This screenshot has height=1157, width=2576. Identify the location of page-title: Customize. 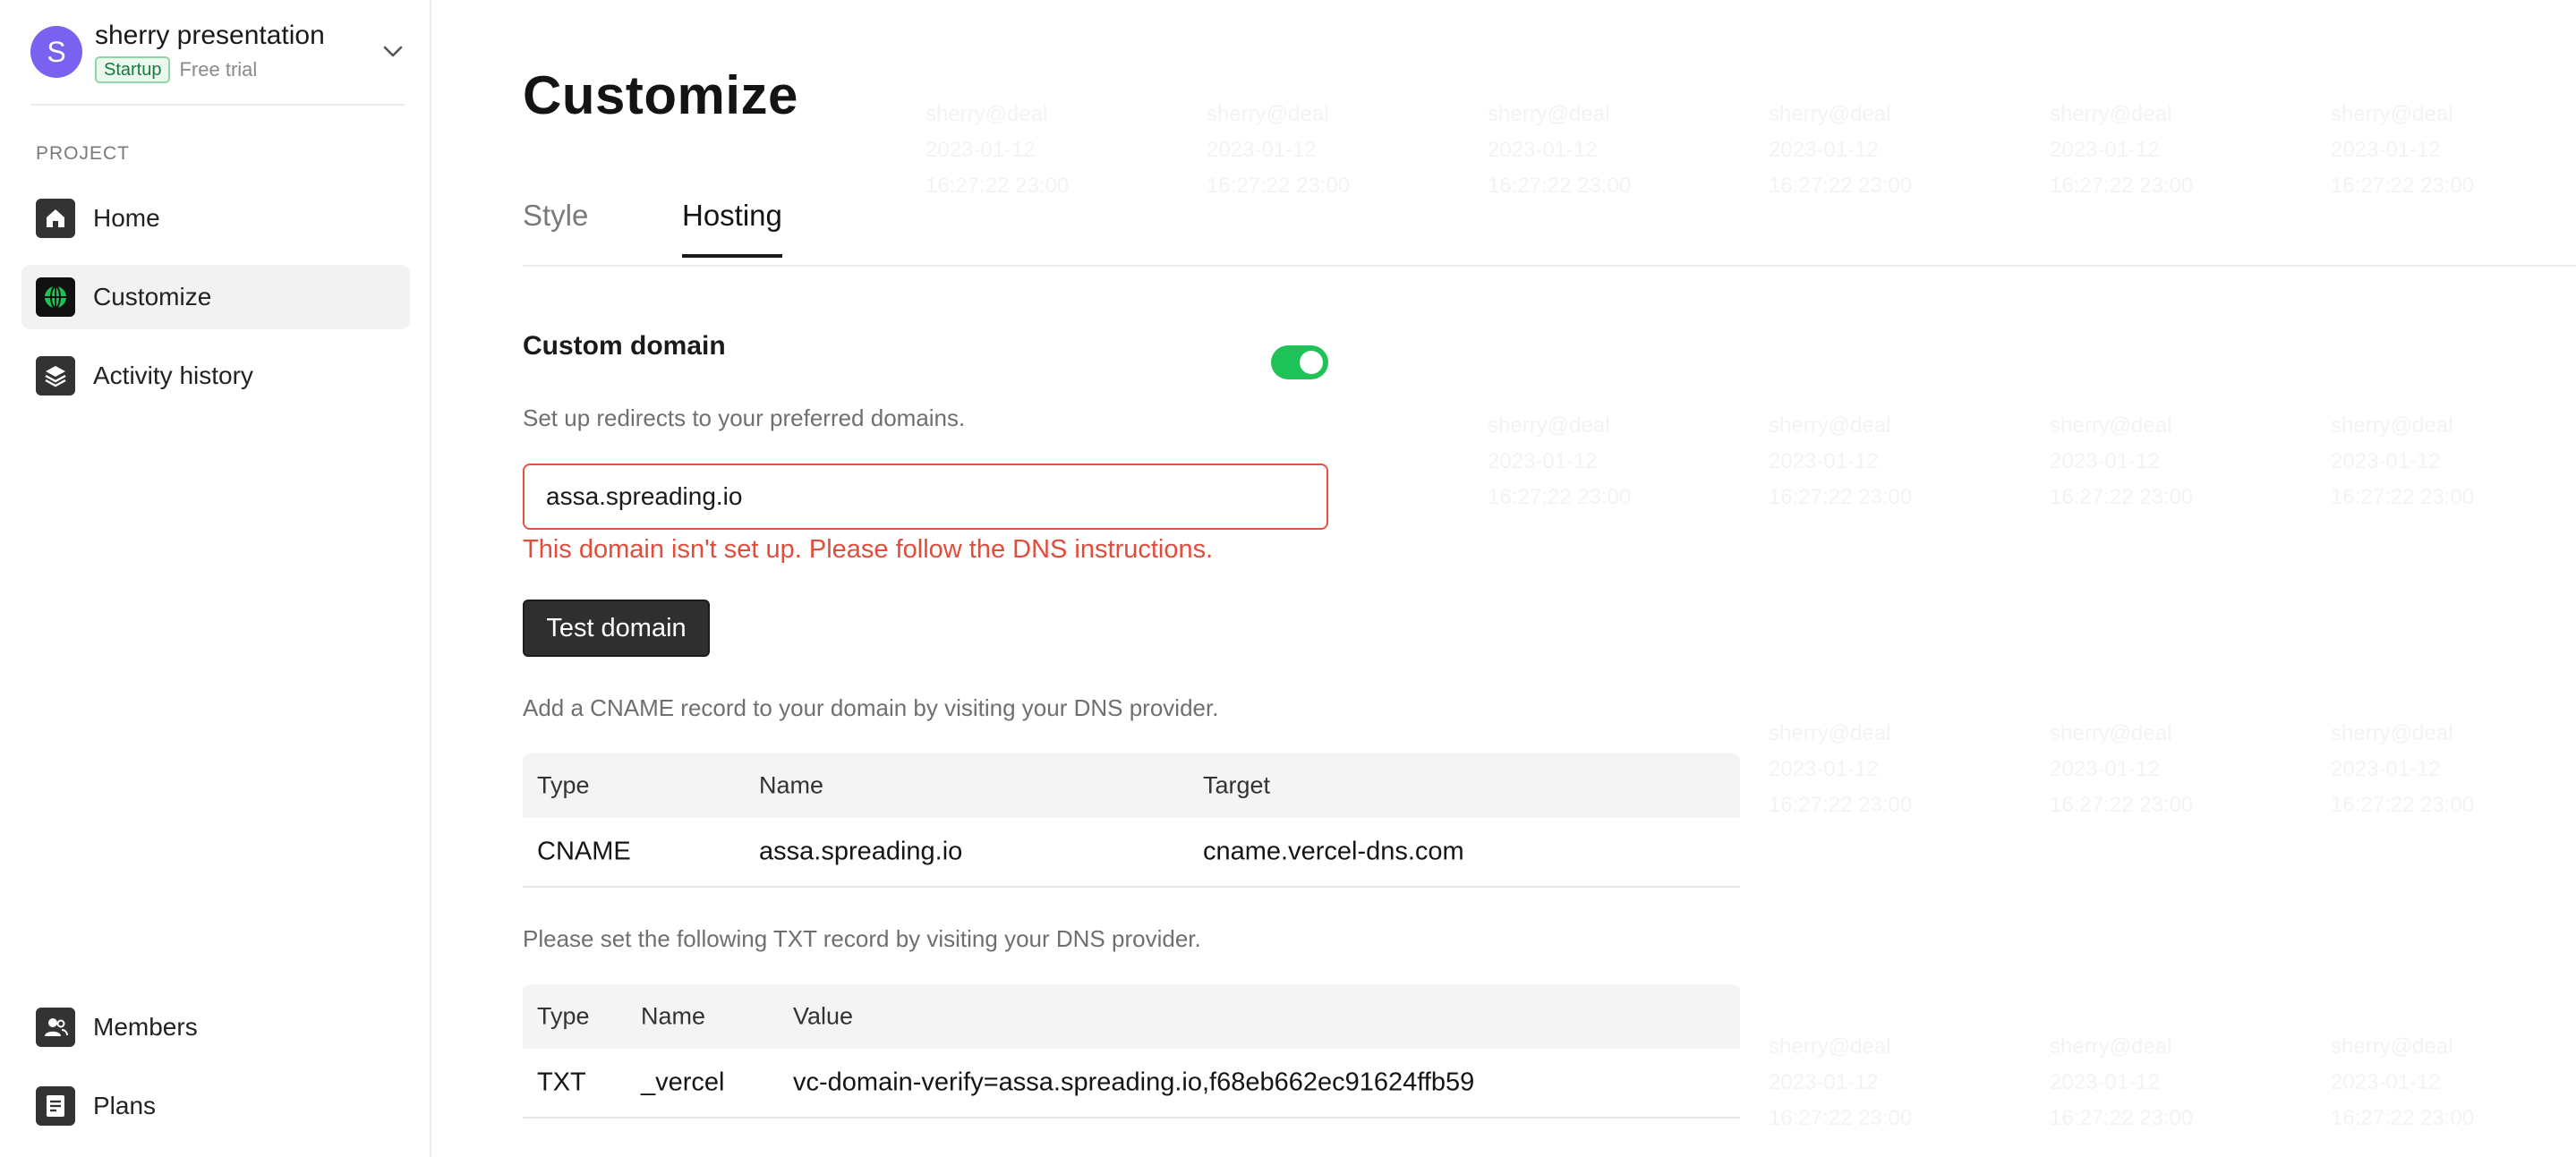
(660, 95).